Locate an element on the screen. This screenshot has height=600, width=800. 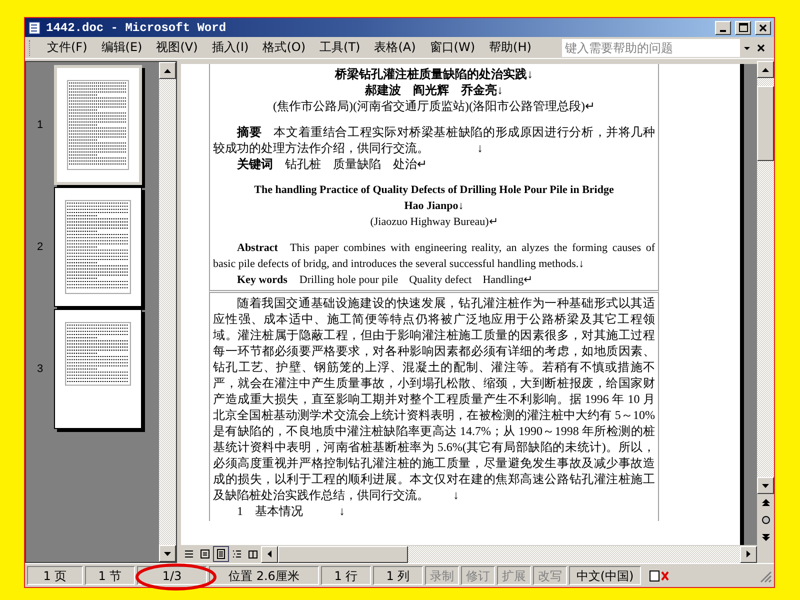
title-line: 桥梁钻孔灌注桩质量缺陷的处治实践↓ is located at coordinates (434, 74).